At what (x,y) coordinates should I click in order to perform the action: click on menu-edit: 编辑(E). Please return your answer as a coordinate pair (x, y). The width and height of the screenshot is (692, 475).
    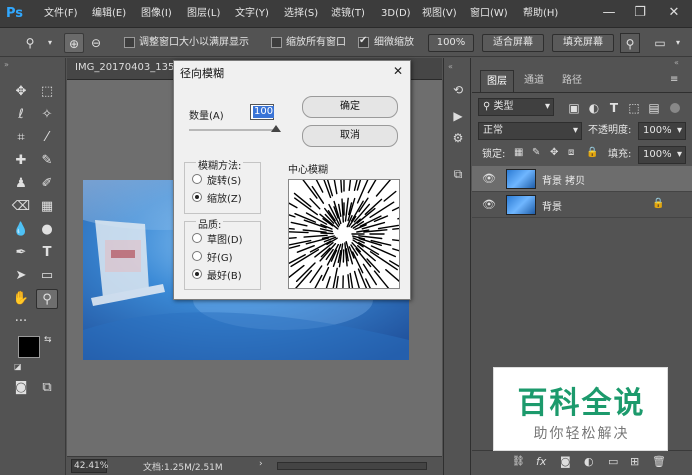
    Looking at the image, I should click on (109, 14).